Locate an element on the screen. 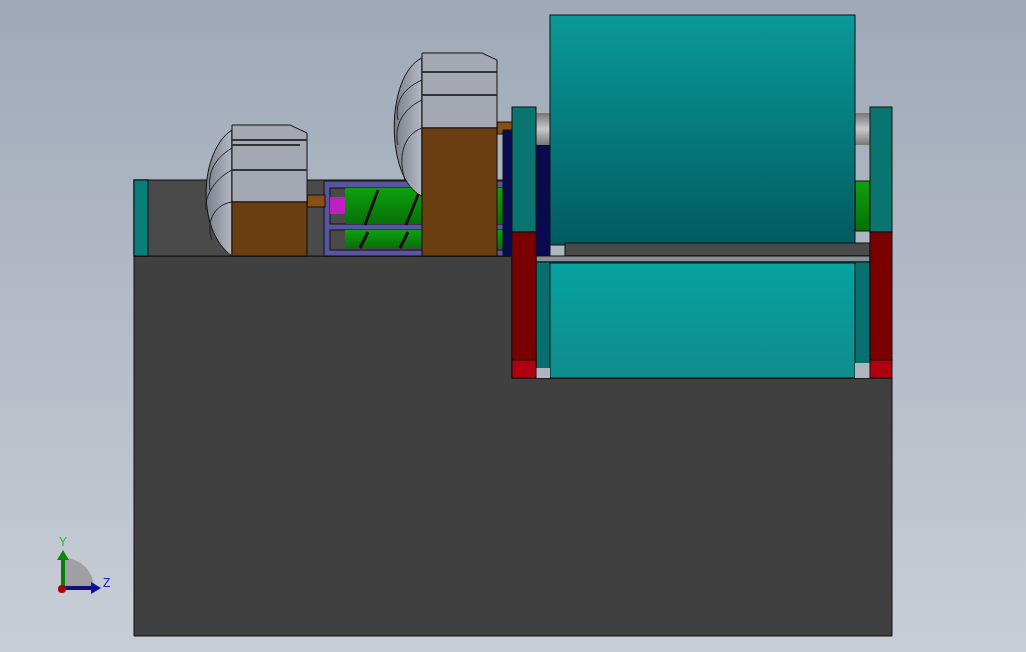 The image size is (1026, 652). y-axis-label: Y is located at coordinates (63, 542).